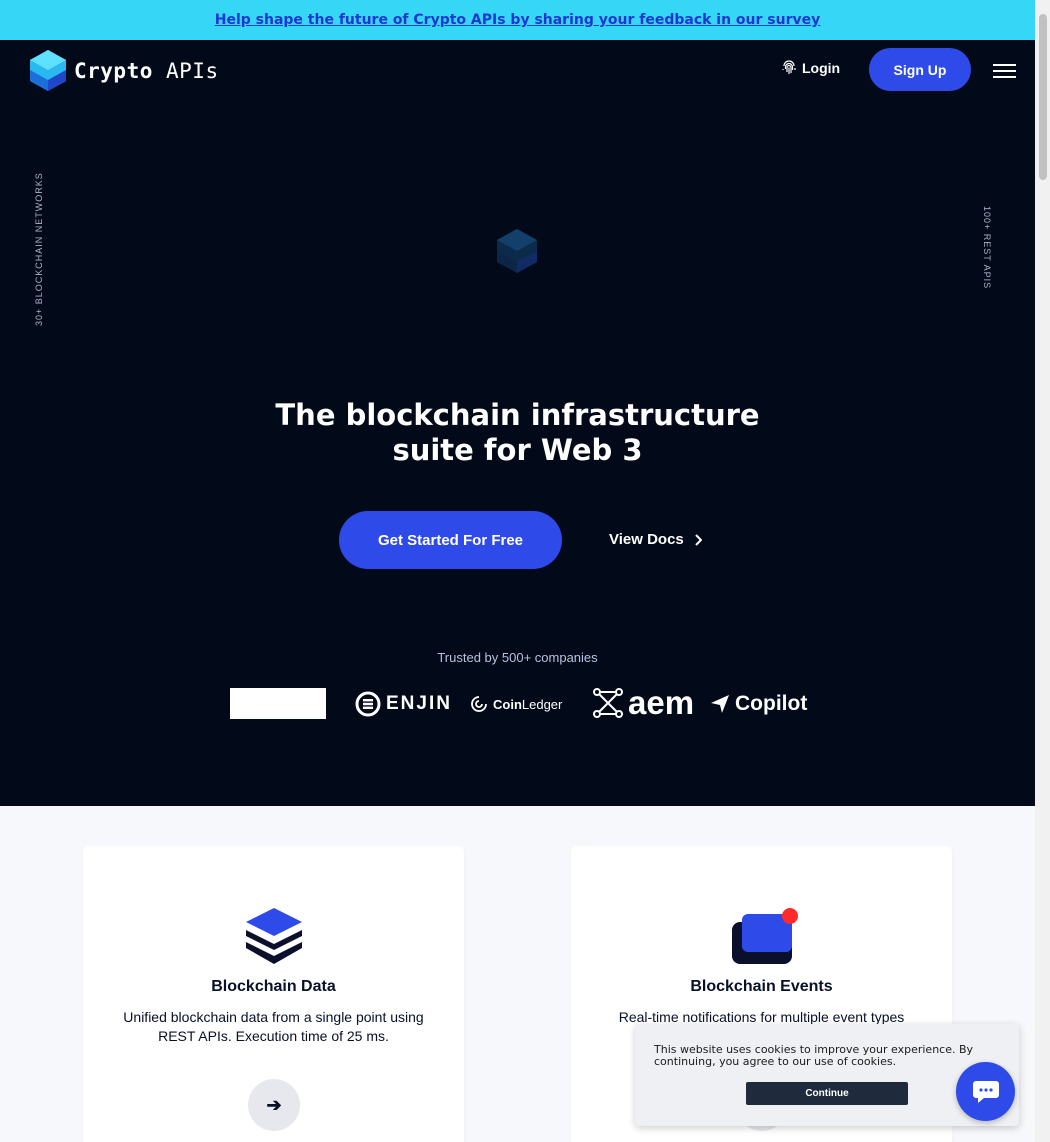 The image size is (1050, 1142). Describe the element at coordinates (278, 703) in the screenshot. I see `partner-logo-placeholder` at that location.